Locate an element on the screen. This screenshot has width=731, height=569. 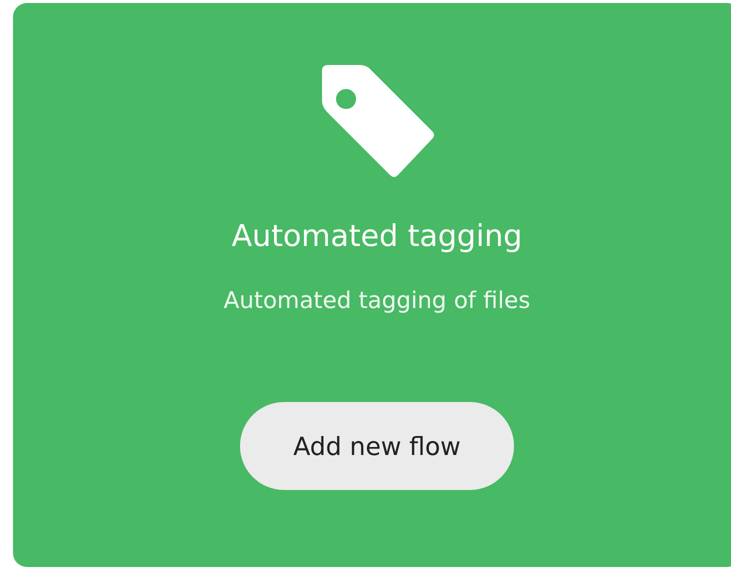
add-new-flow-button: Add new flow is located at coordinates (377, 446).